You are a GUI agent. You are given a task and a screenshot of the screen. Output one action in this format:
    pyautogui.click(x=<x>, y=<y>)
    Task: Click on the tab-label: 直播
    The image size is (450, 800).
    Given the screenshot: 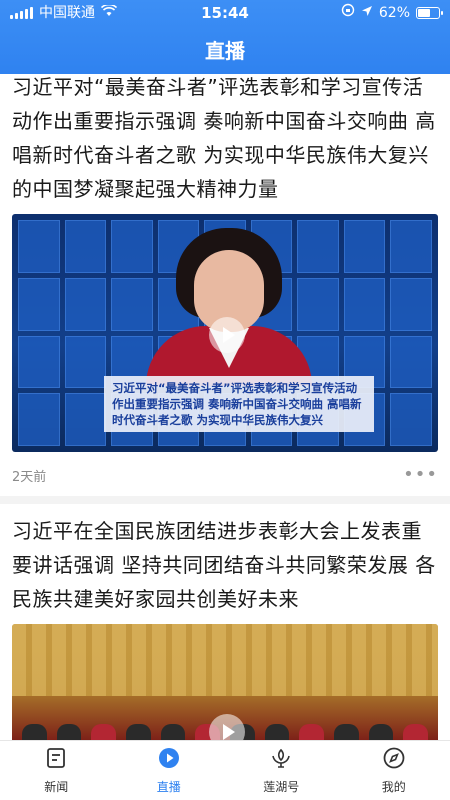 What is the action you would take?
    pyautogui.click(x=168, y=787)
    